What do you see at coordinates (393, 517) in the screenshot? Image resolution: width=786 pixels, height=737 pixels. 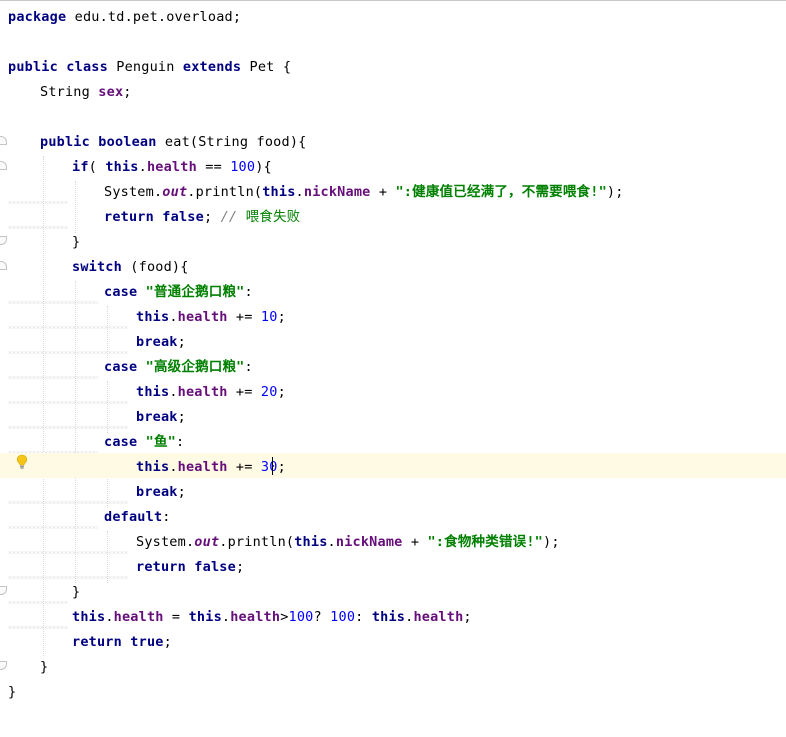 I see `code-line-21: default:` at bounding box center [393, 517].